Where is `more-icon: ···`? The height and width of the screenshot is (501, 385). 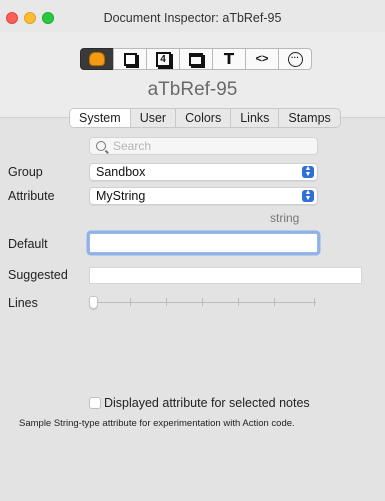
more-icon: ··· is located at coordinates (295, 59).